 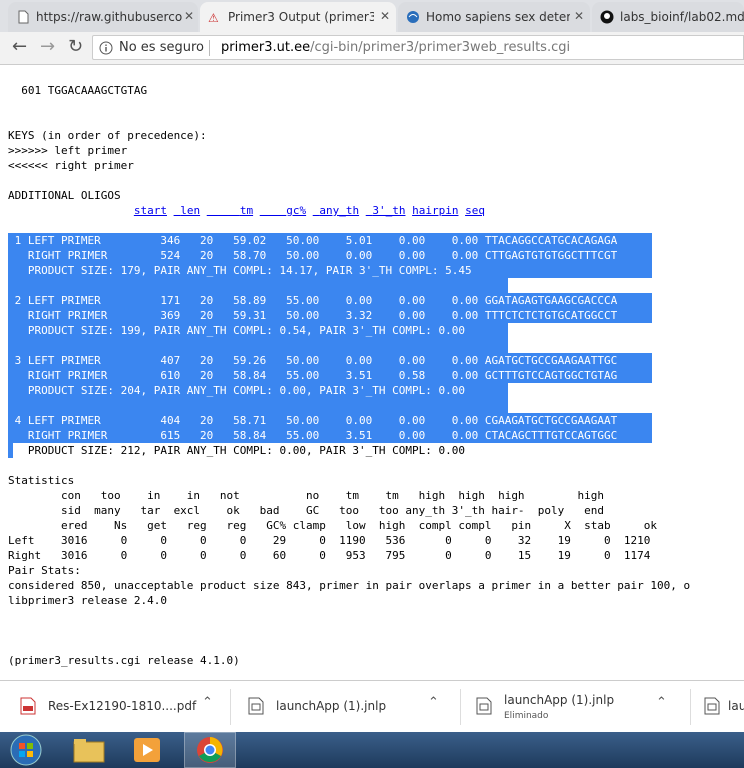 I want to click on ncbi-icon, so click(x=413, y=17).